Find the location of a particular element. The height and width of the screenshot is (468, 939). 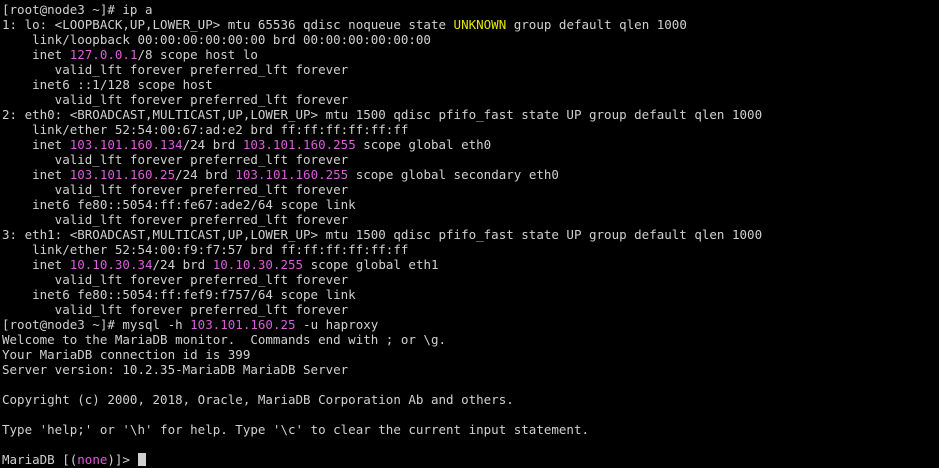

terminal-text: -u haproxy is located at coordinates (337, 324).